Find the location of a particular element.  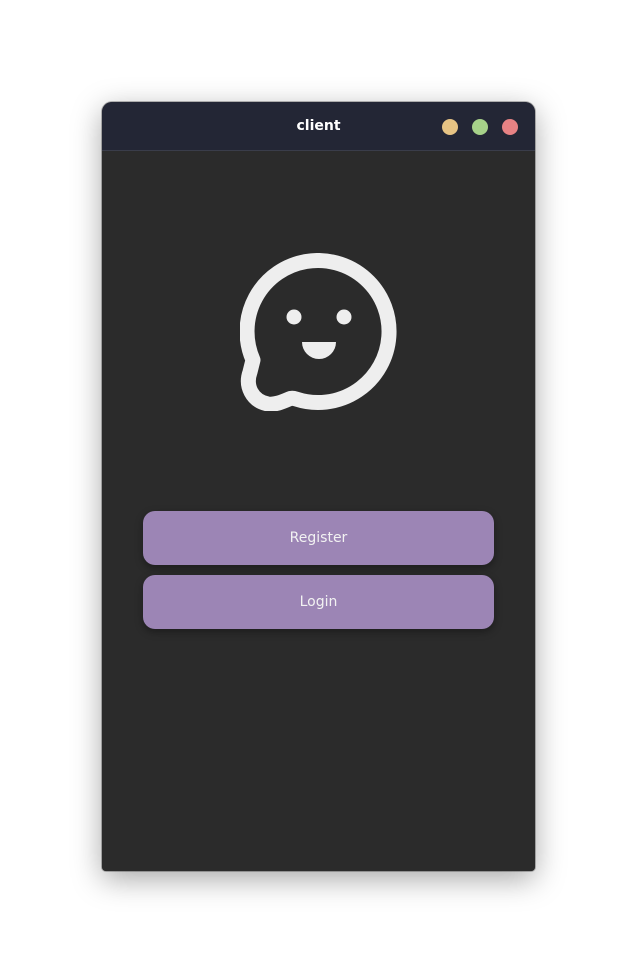

smiling-chat-bubble-icon is located at coordinates (318, 332).